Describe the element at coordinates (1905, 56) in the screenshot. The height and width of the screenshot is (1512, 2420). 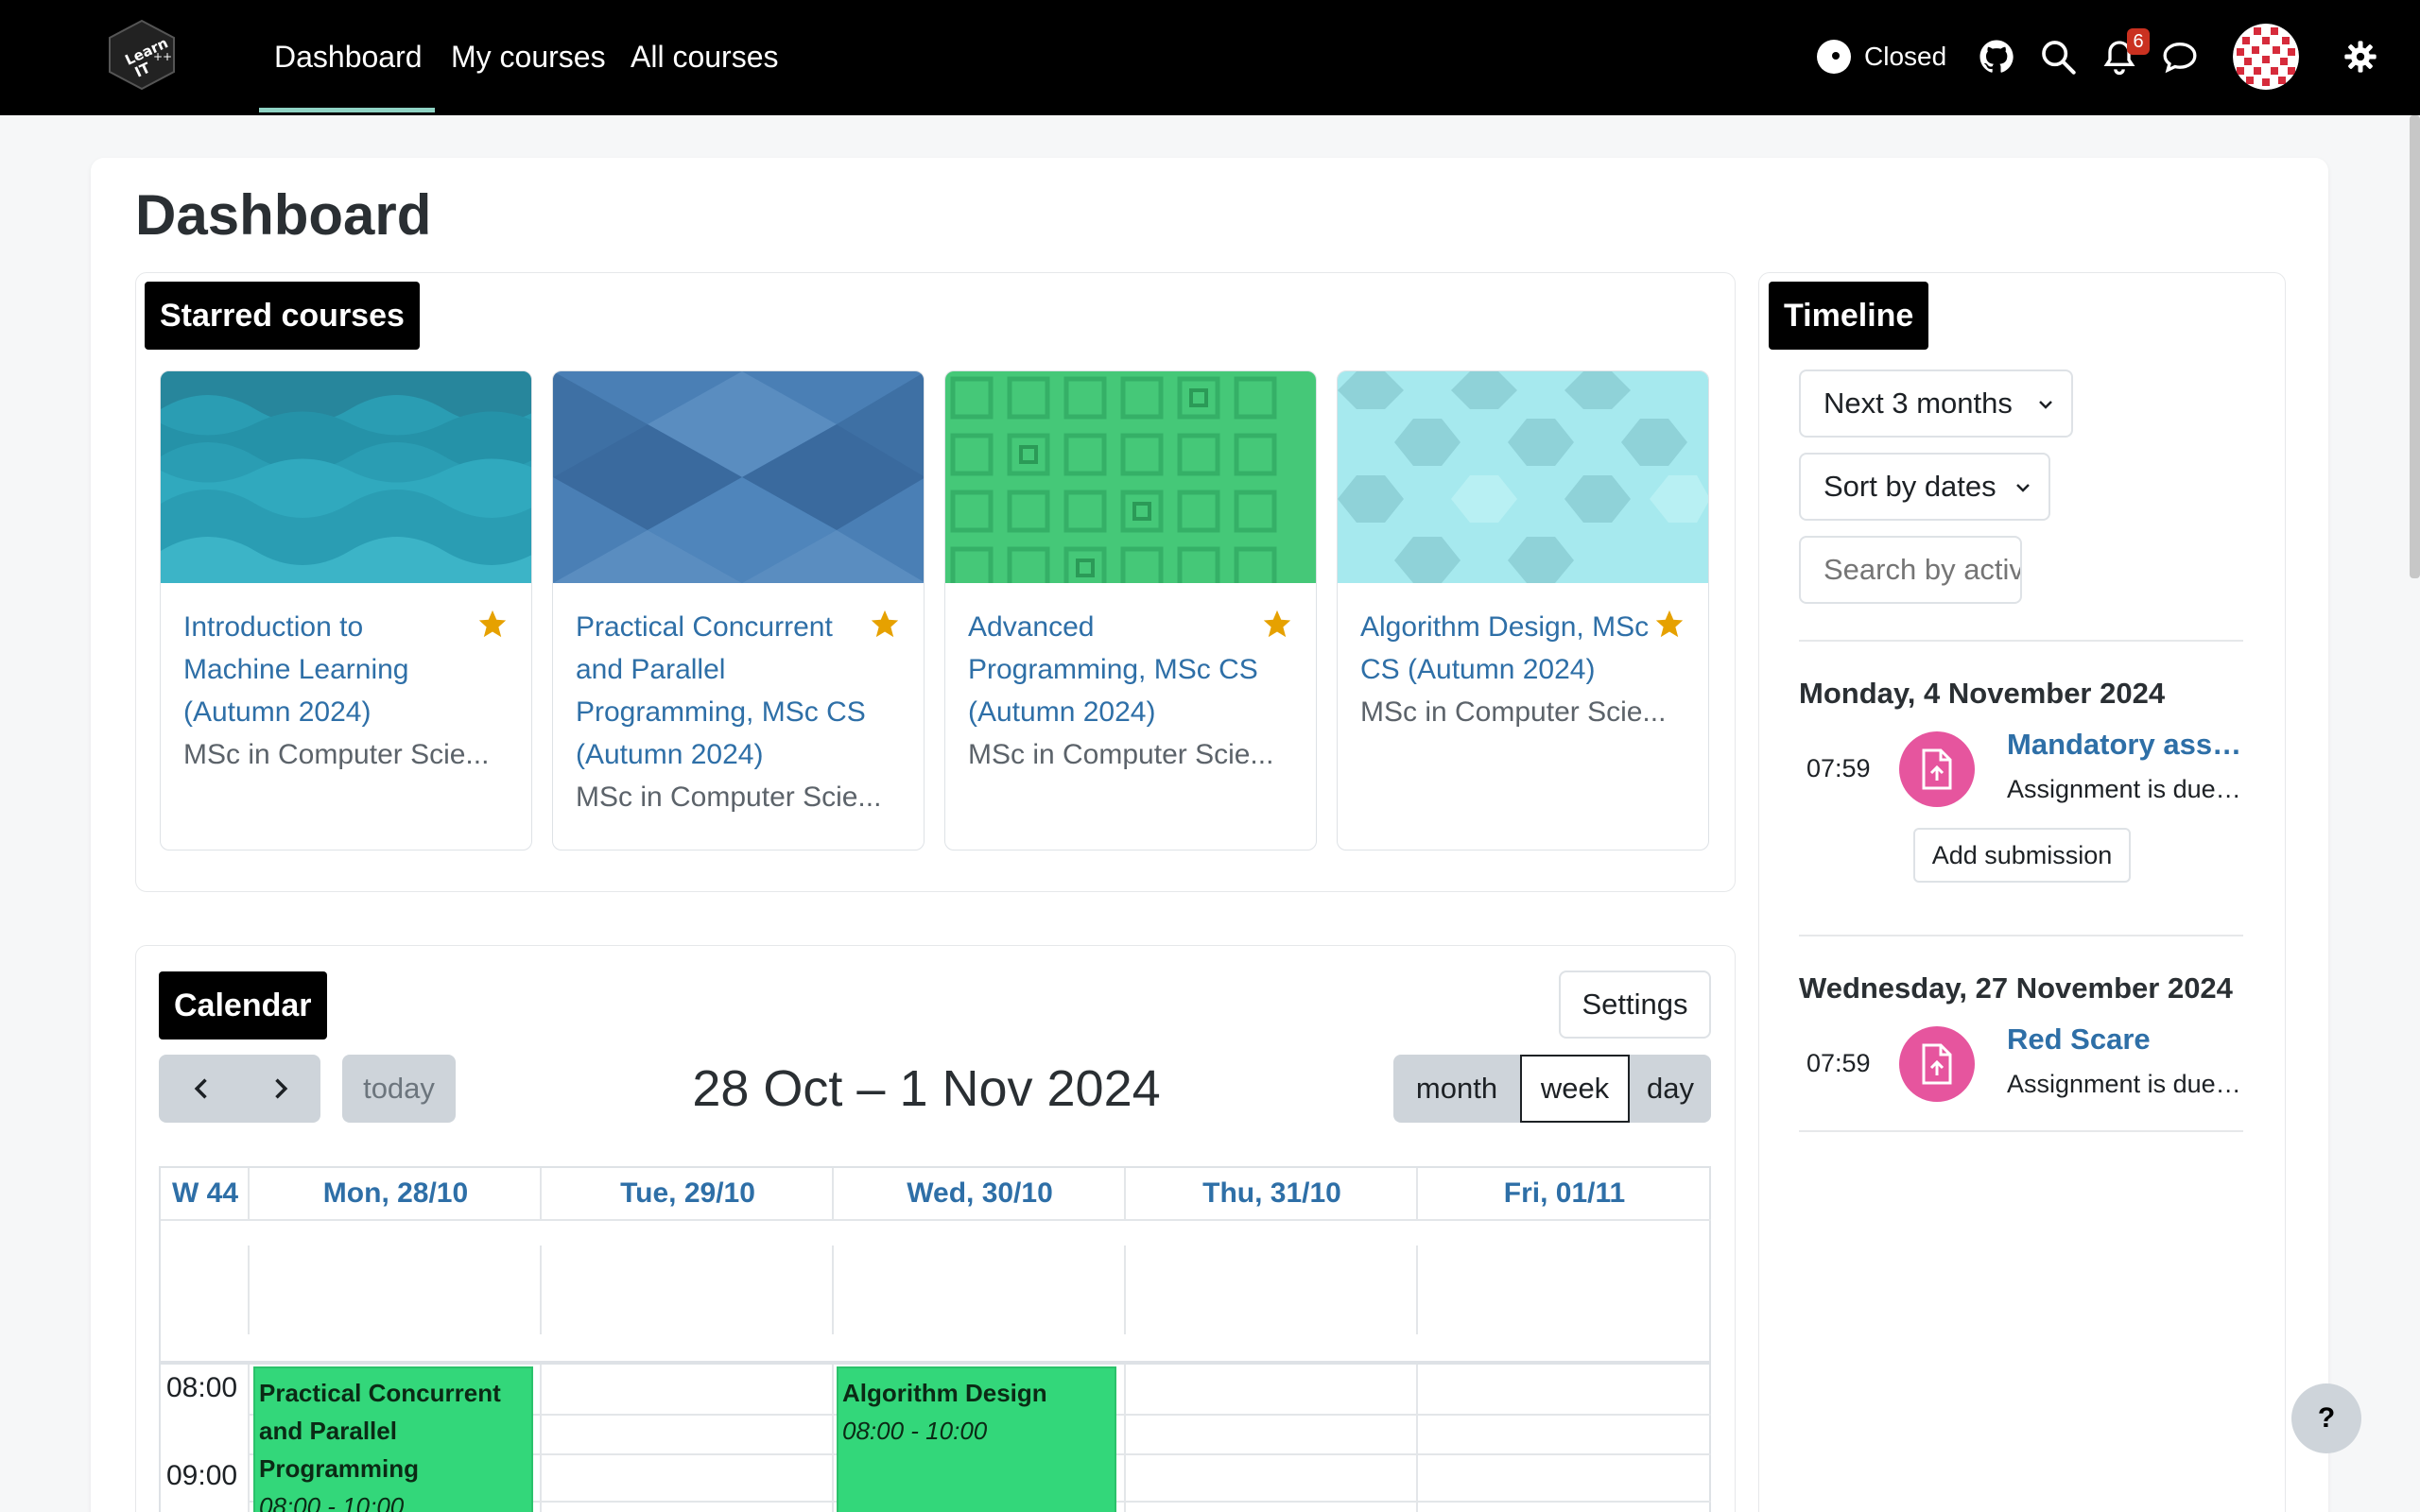
I see `status-label: Closed` at that location.